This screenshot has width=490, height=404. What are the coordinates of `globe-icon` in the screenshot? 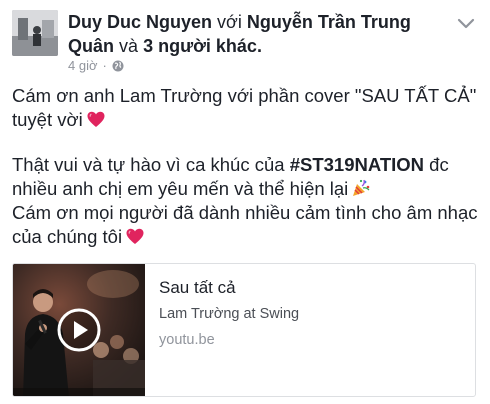 It's located at (118, 66).